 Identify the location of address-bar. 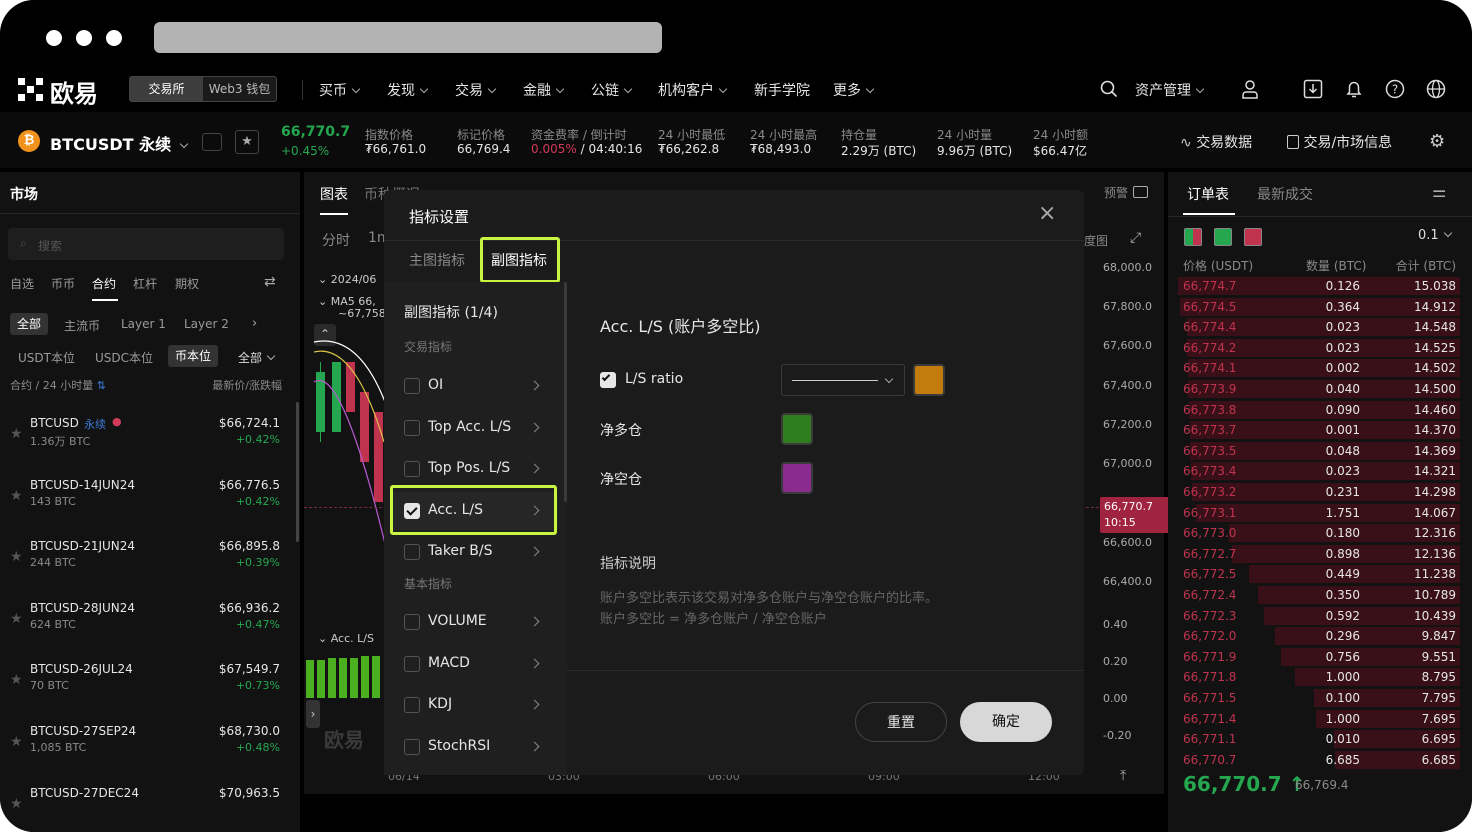
(408, 37).